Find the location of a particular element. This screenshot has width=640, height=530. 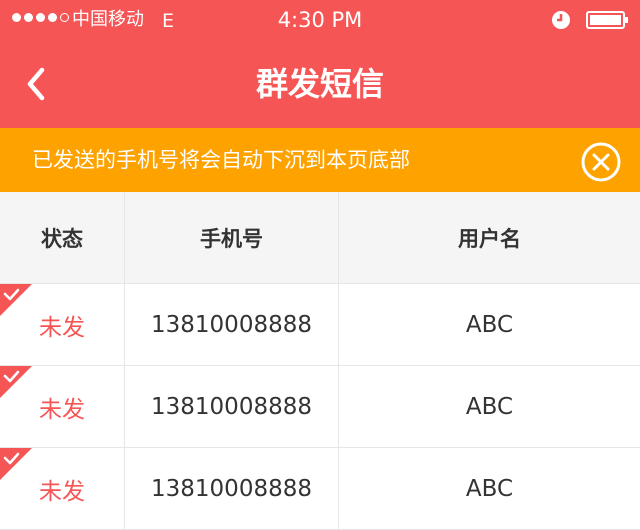

notice-text: 已发送的手机号将会自动下沉到本页底部 is located at coordinates (221, 160).